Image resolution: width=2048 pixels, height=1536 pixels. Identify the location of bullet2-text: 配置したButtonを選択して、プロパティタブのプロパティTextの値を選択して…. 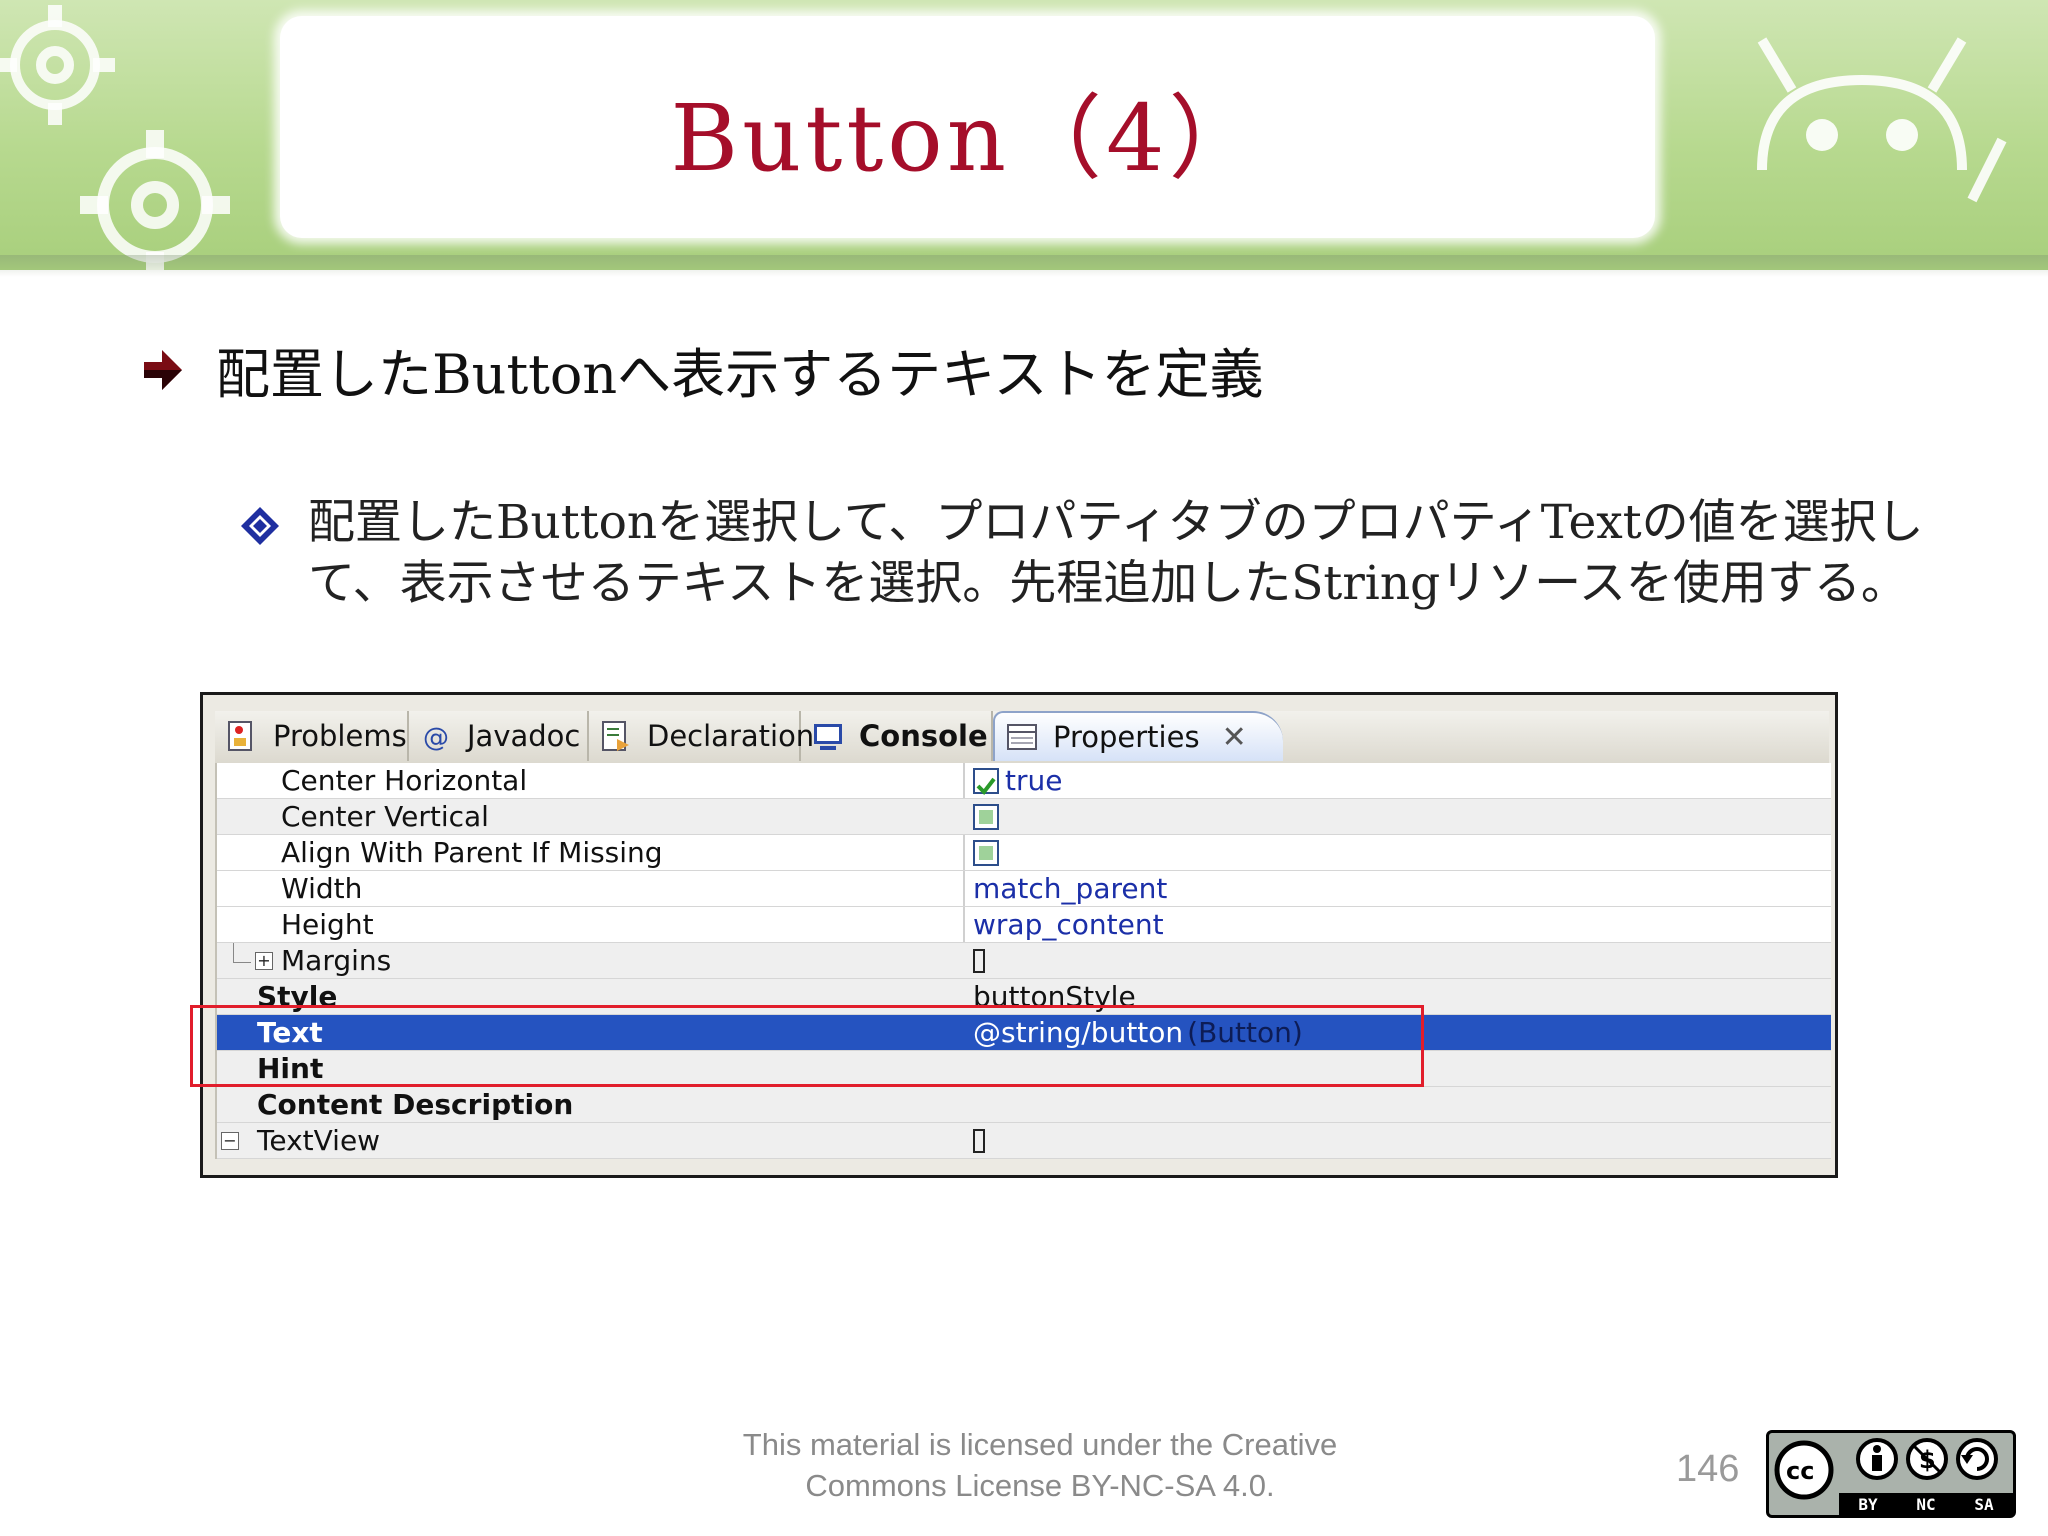
(1116, 553).